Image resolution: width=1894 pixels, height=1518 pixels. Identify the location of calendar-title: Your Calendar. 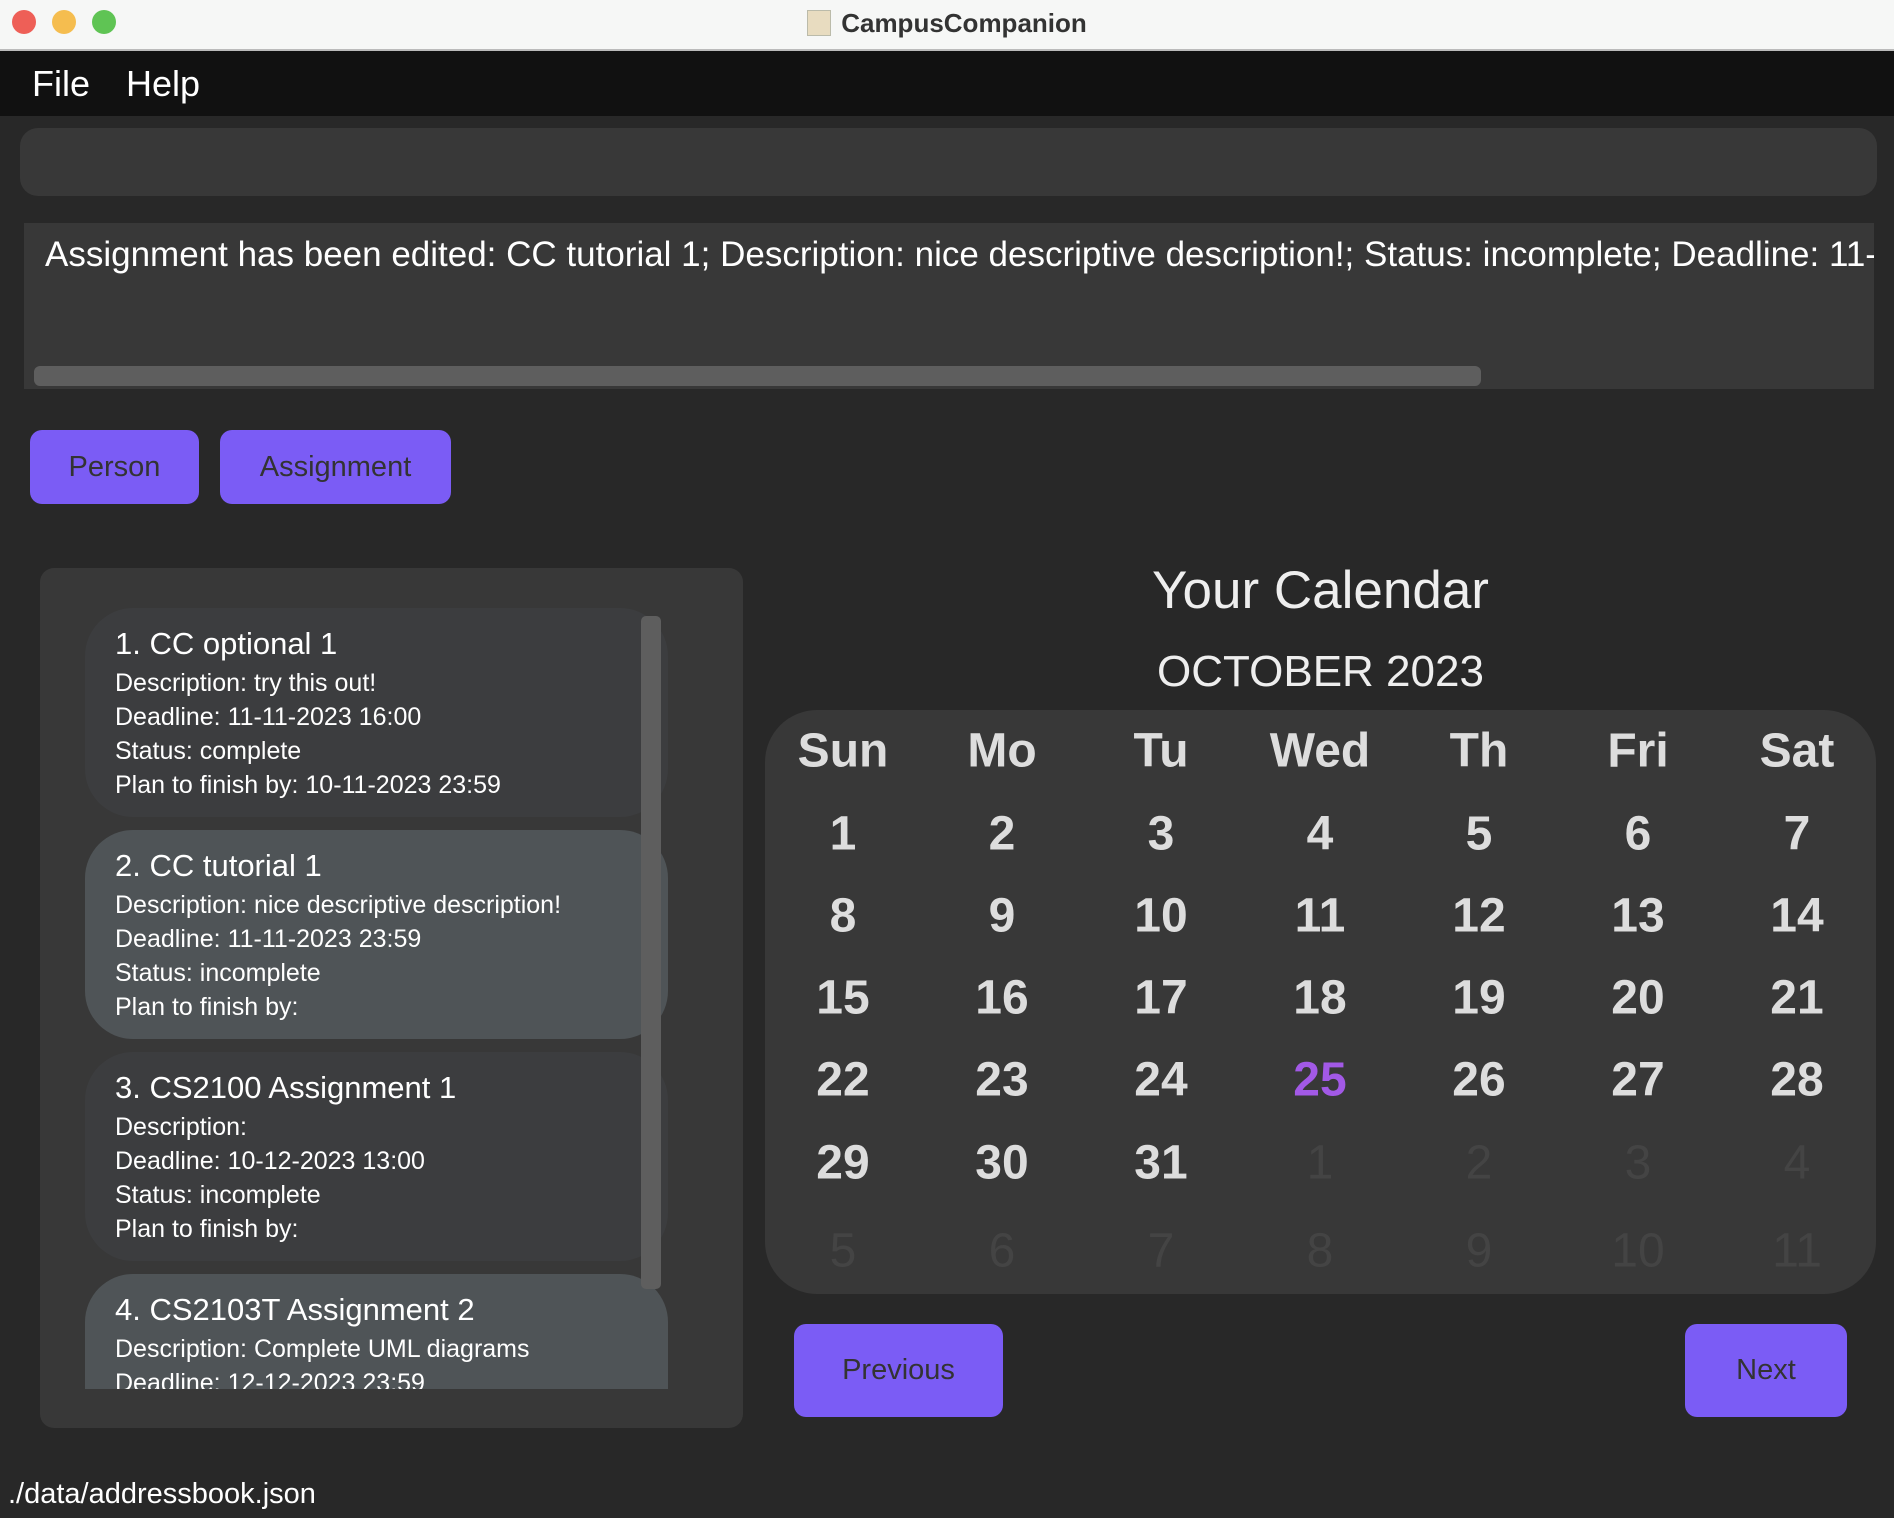
(1320, 590).